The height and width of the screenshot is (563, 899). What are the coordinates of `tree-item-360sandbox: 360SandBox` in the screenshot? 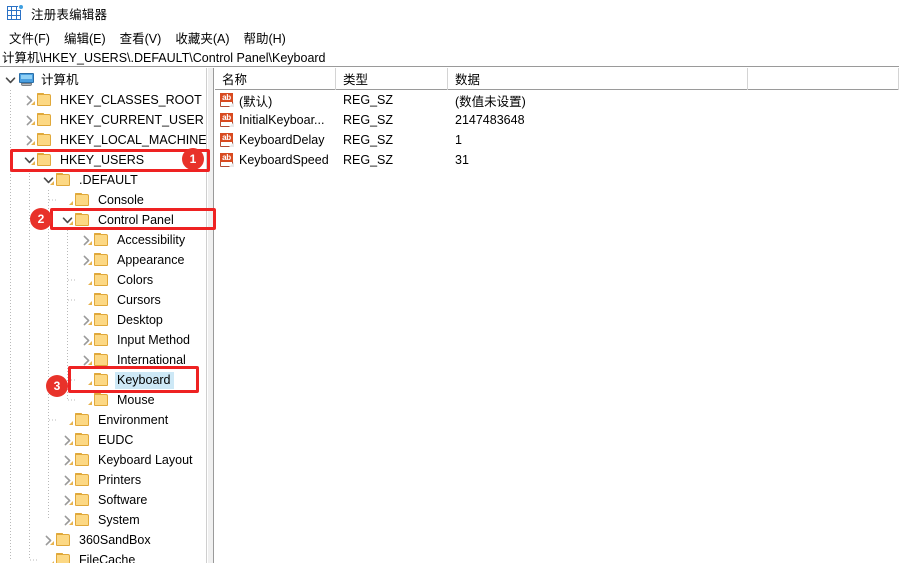 It's located at (103, 540).